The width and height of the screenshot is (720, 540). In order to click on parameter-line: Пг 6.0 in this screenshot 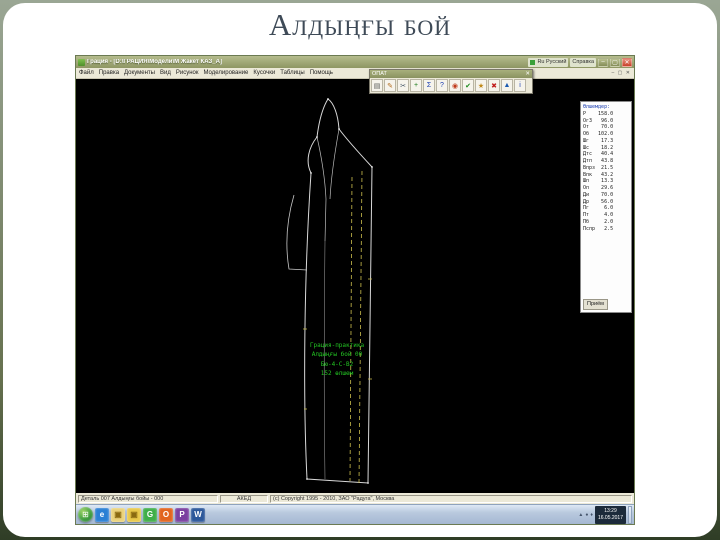, I will do `click(598, 208)`.